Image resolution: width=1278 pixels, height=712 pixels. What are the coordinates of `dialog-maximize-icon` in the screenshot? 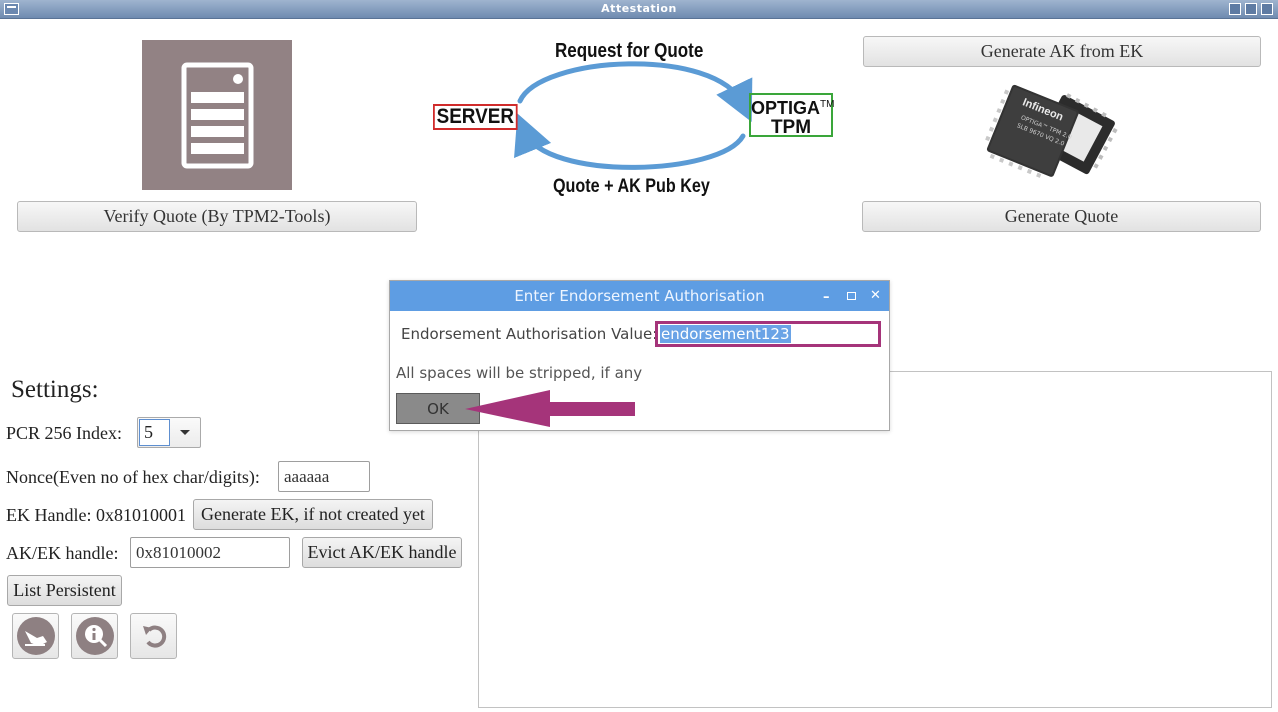 It's located at (851, 296).